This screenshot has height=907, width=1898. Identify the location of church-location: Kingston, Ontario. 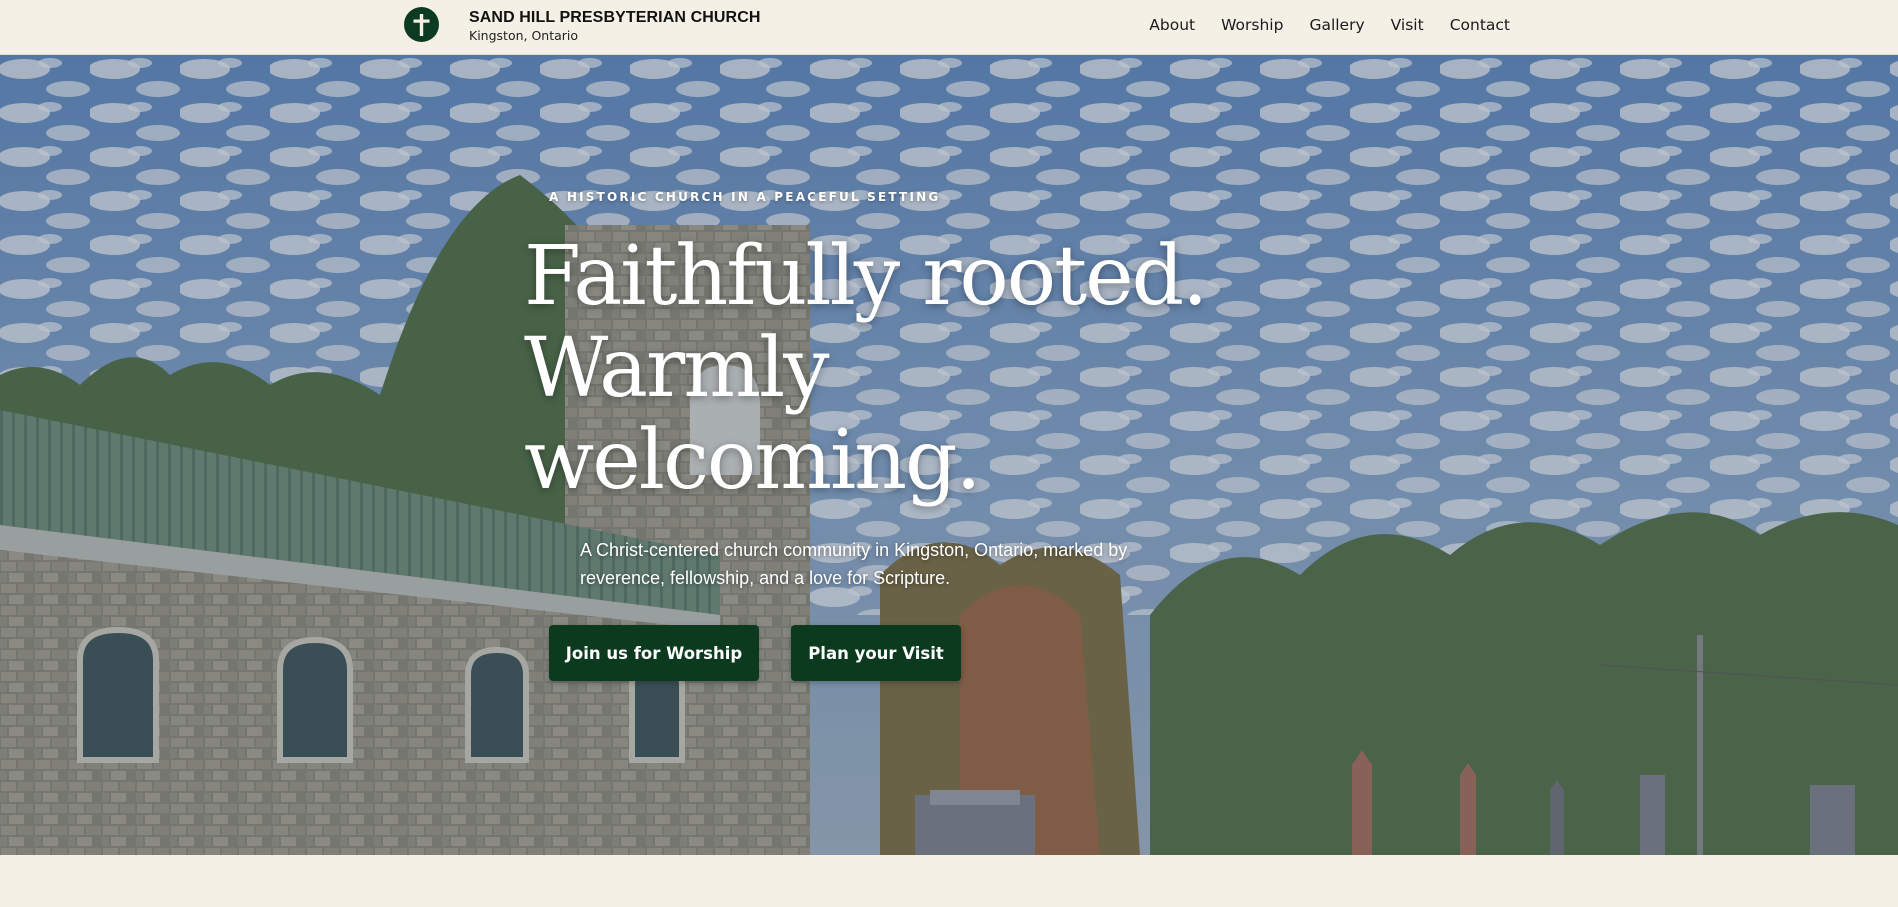
(524, 35).